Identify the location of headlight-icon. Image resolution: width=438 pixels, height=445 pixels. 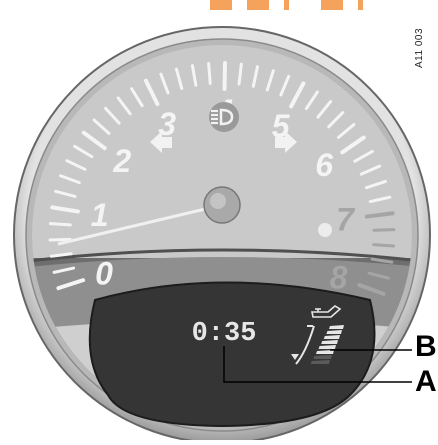
(224, 117).